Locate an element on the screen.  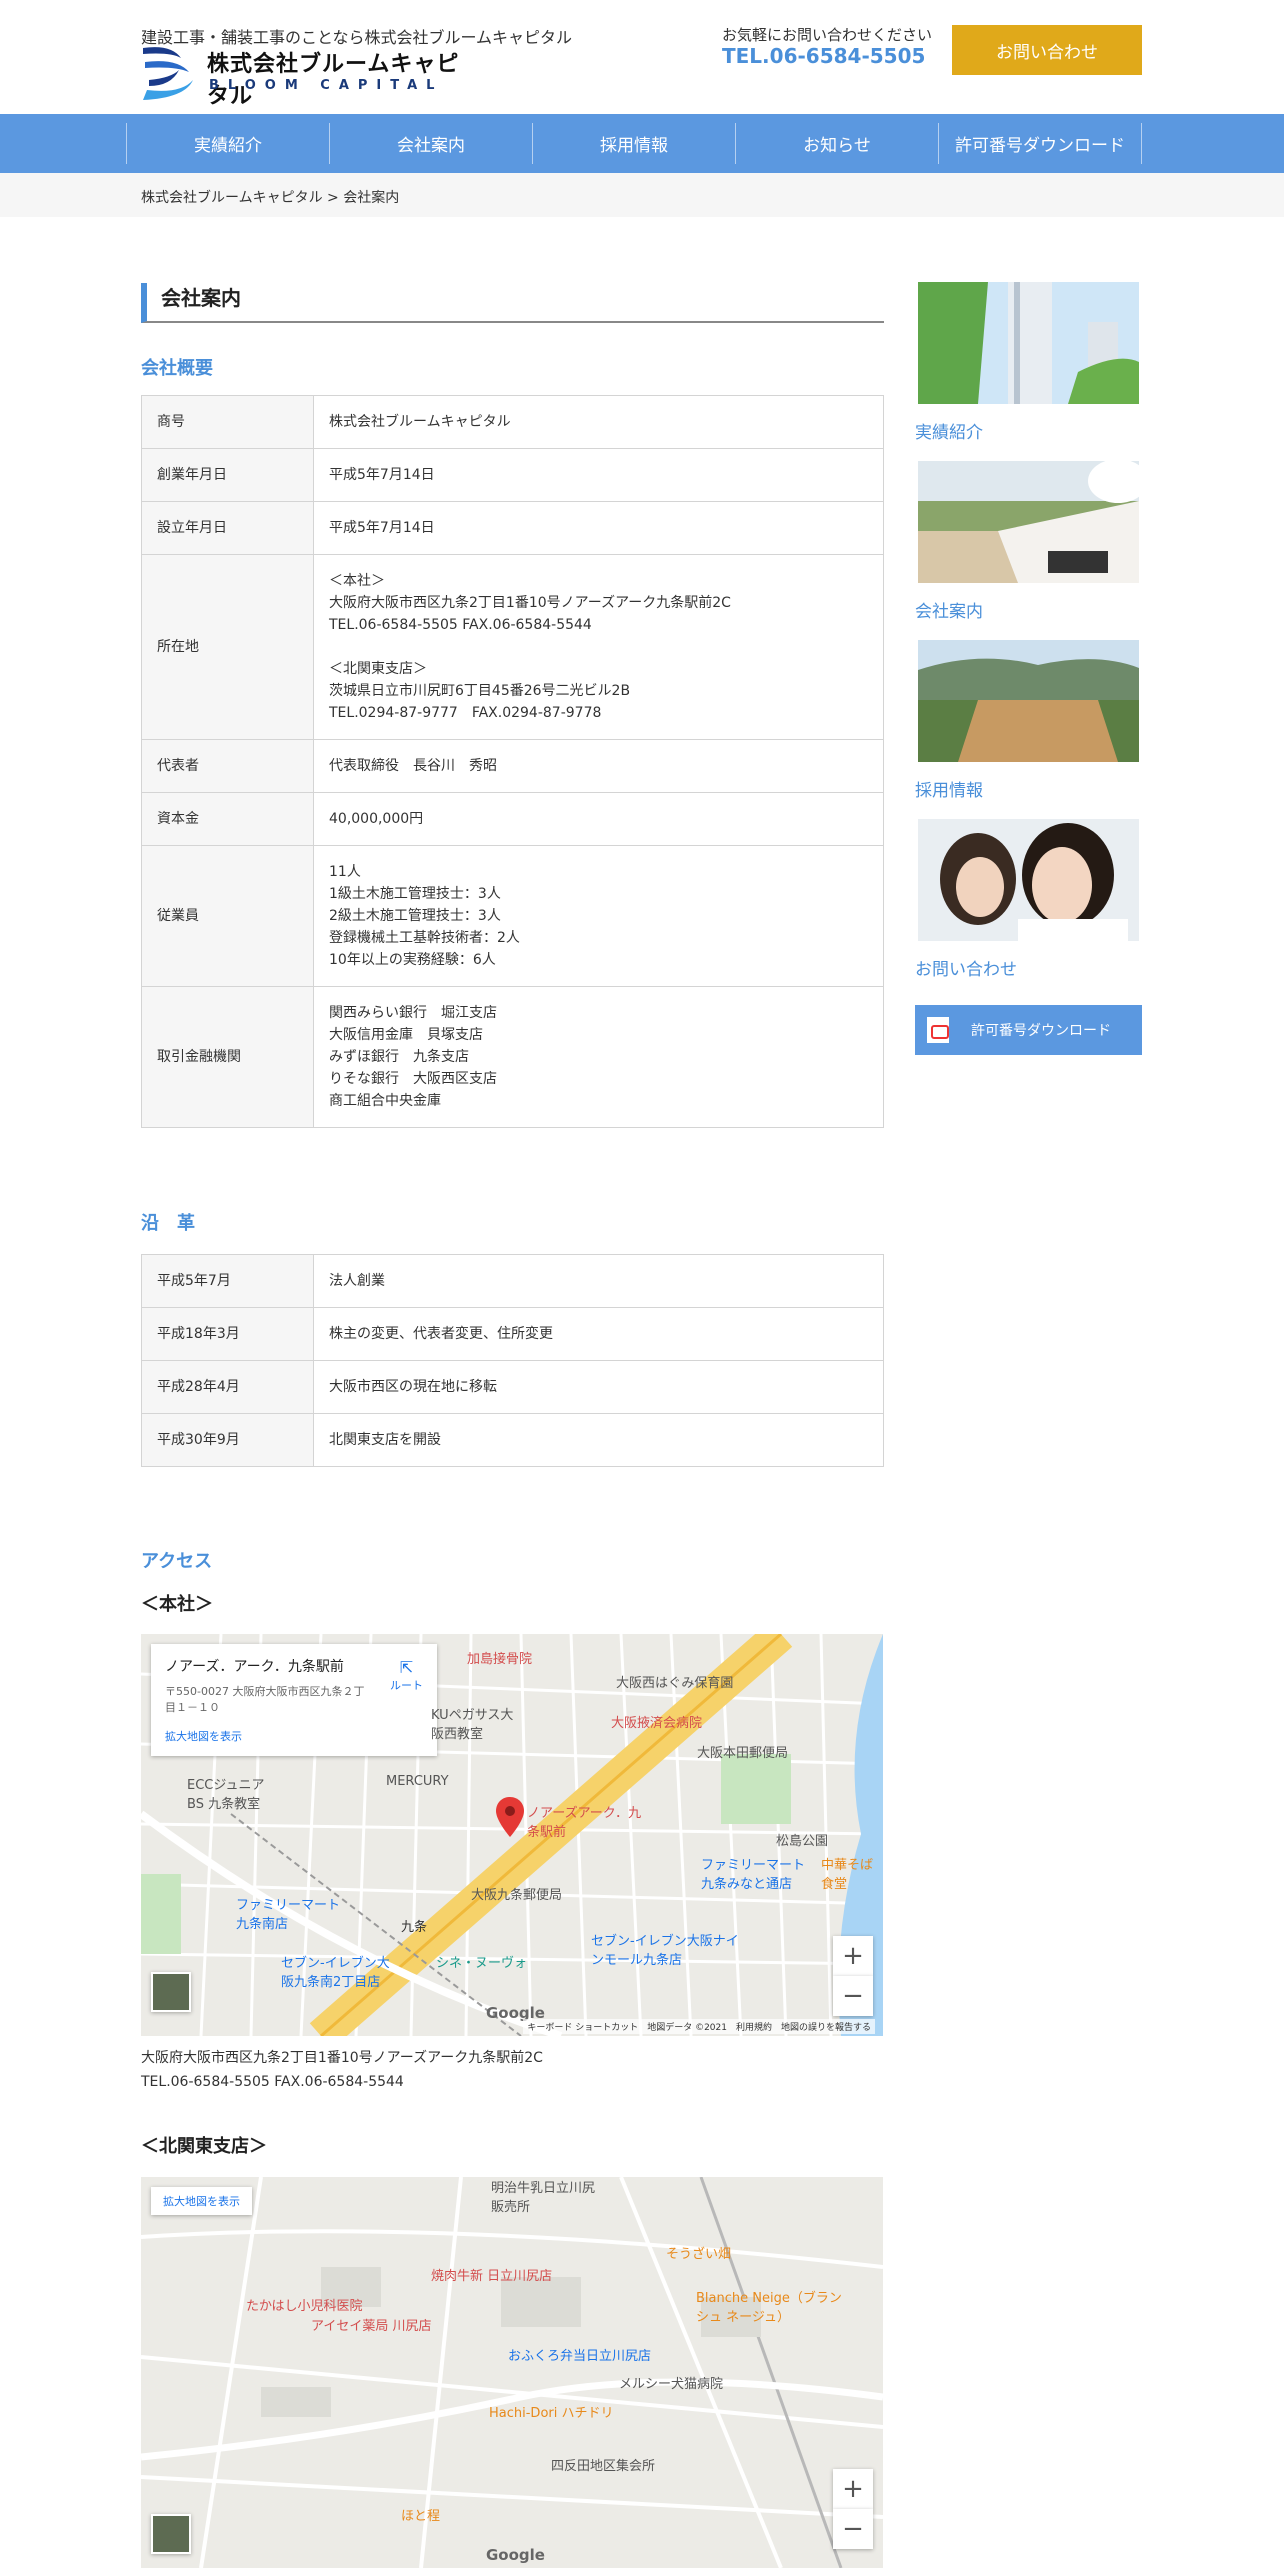
map-route-link: ⇱ ルート is located at coordinates (406, 1675).